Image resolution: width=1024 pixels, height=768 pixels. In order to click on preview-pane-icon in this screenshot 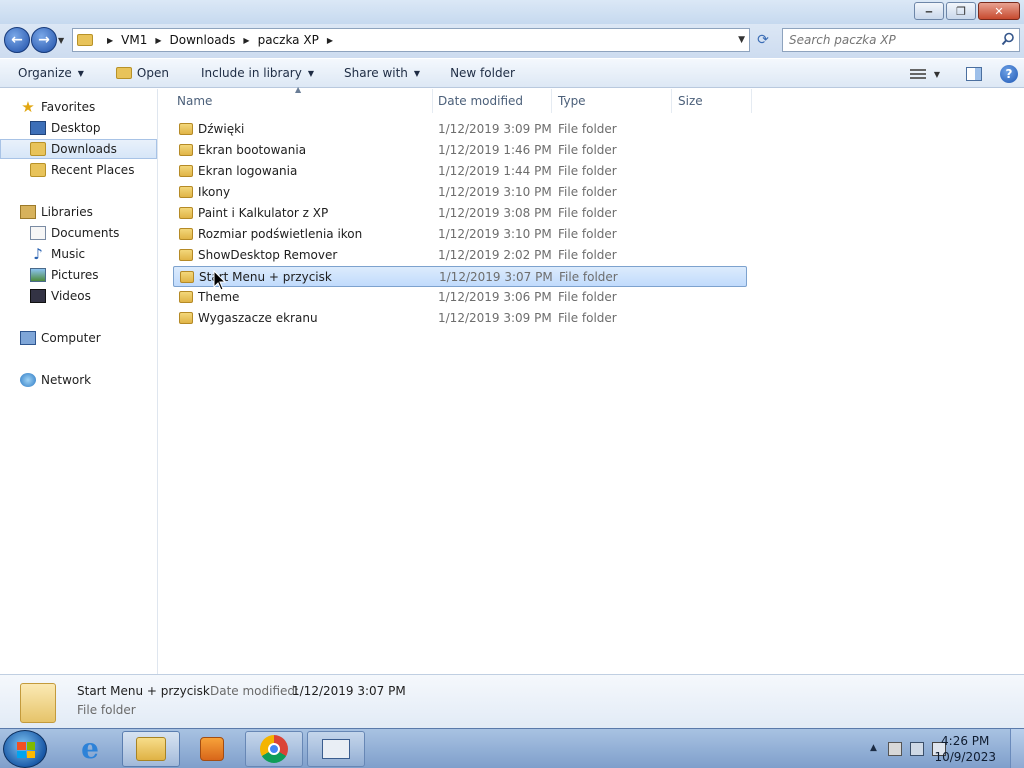, I will do `click(974, 74)`.